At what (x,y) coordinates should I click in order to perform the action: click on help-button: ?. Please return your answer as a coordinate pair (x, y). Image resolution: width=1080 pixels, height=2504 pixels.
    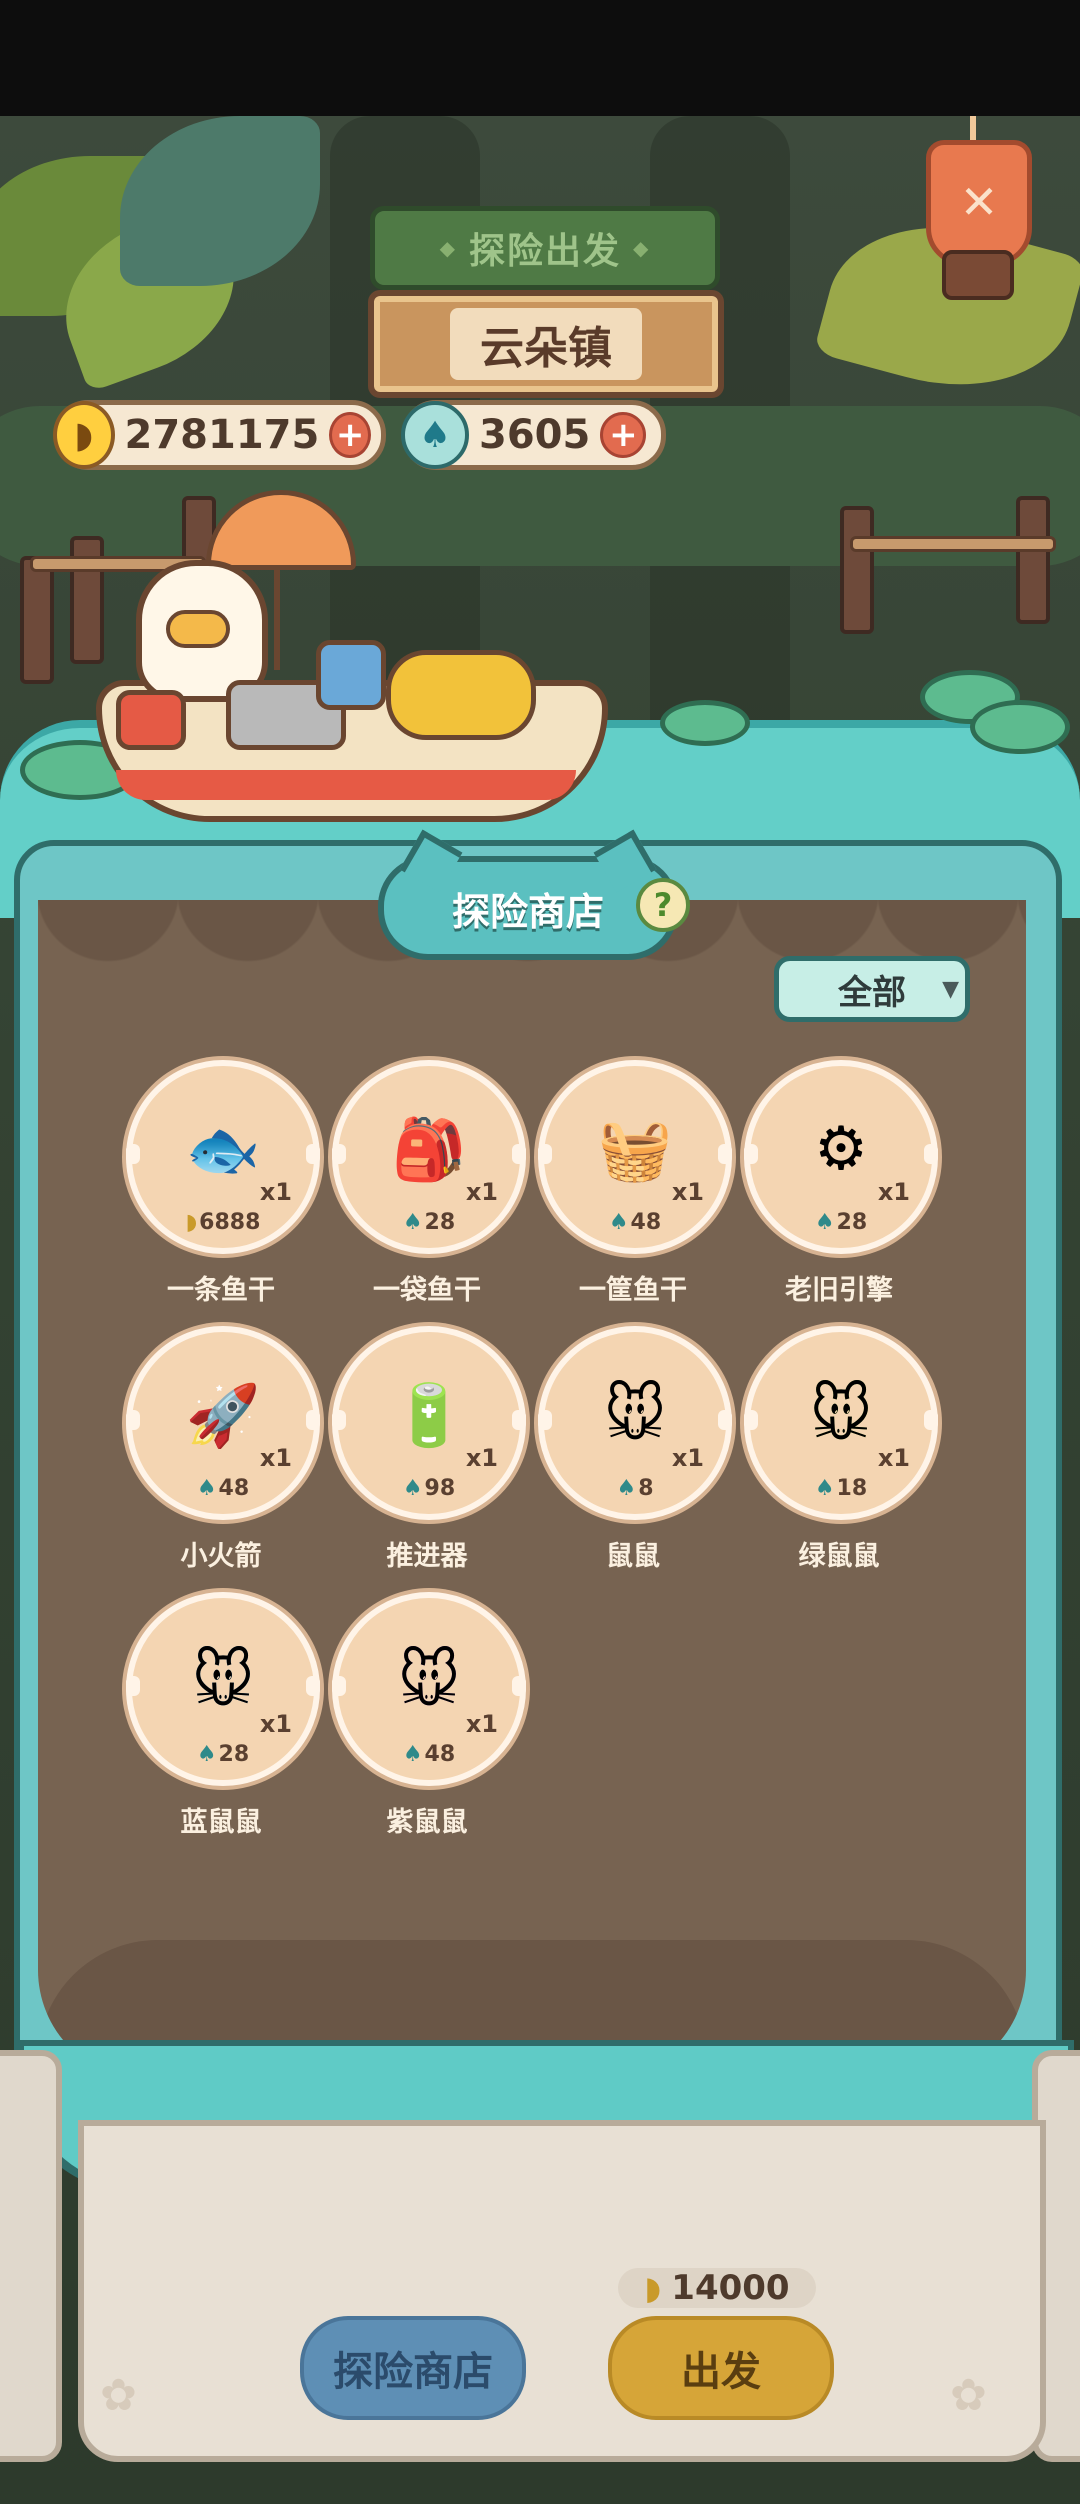
    Looking at the image, I should click on (663, 905).